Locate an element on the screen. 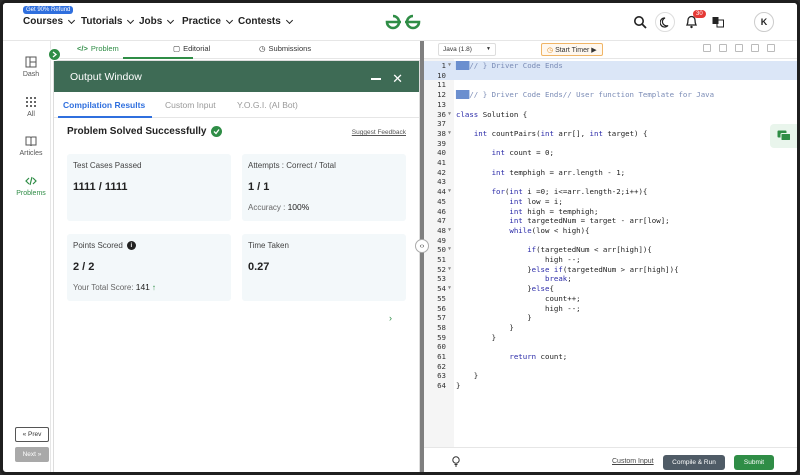 This screenshot has width=800, height=475. paste-icon is located at coordinates (723, 48).